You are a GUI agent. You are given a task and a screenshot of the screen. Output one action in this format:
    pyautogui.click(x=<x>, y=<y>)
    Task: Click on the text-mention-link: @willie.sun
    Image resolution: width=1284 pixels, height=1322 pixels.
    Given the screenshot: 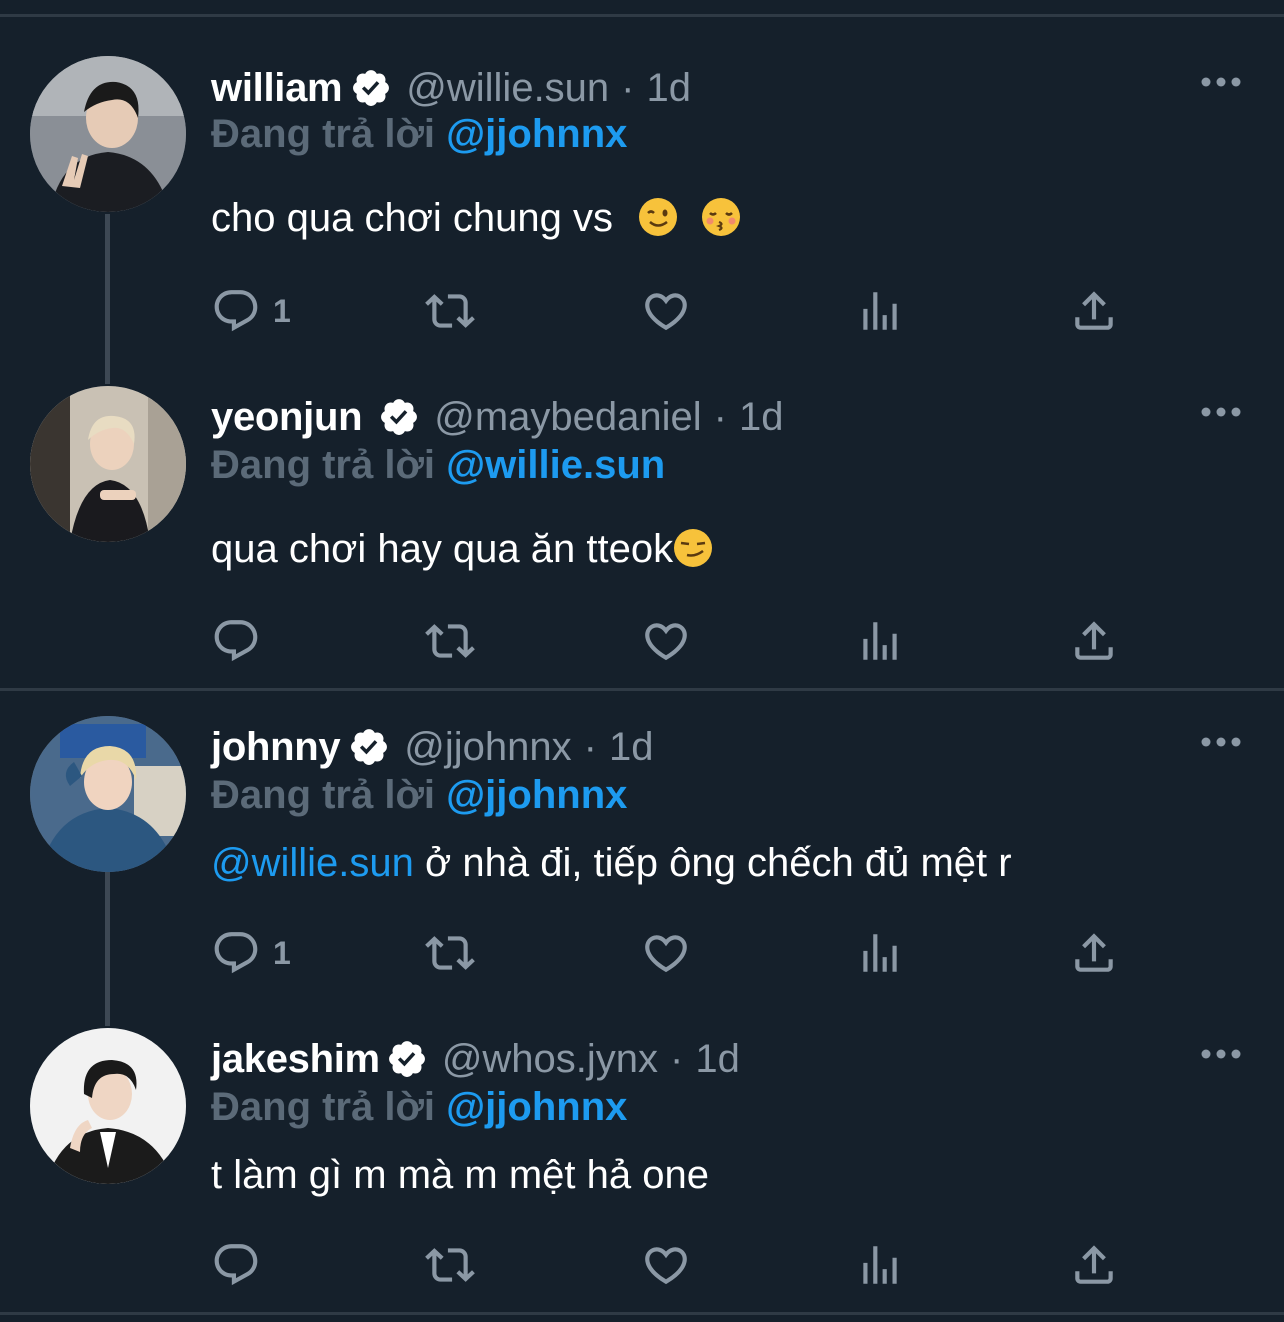 What is the action you would take?
    pyautogui.click(x=312, y=863)
    